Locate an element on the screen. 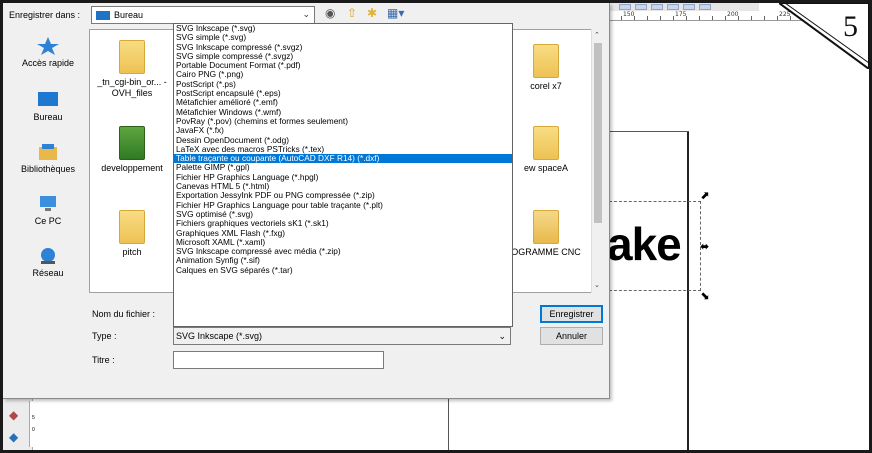 This screenshot has height=453, width=872. file-item: _tn_cgi-bin_or... - OVH_files is located at coordinates (132, 69).